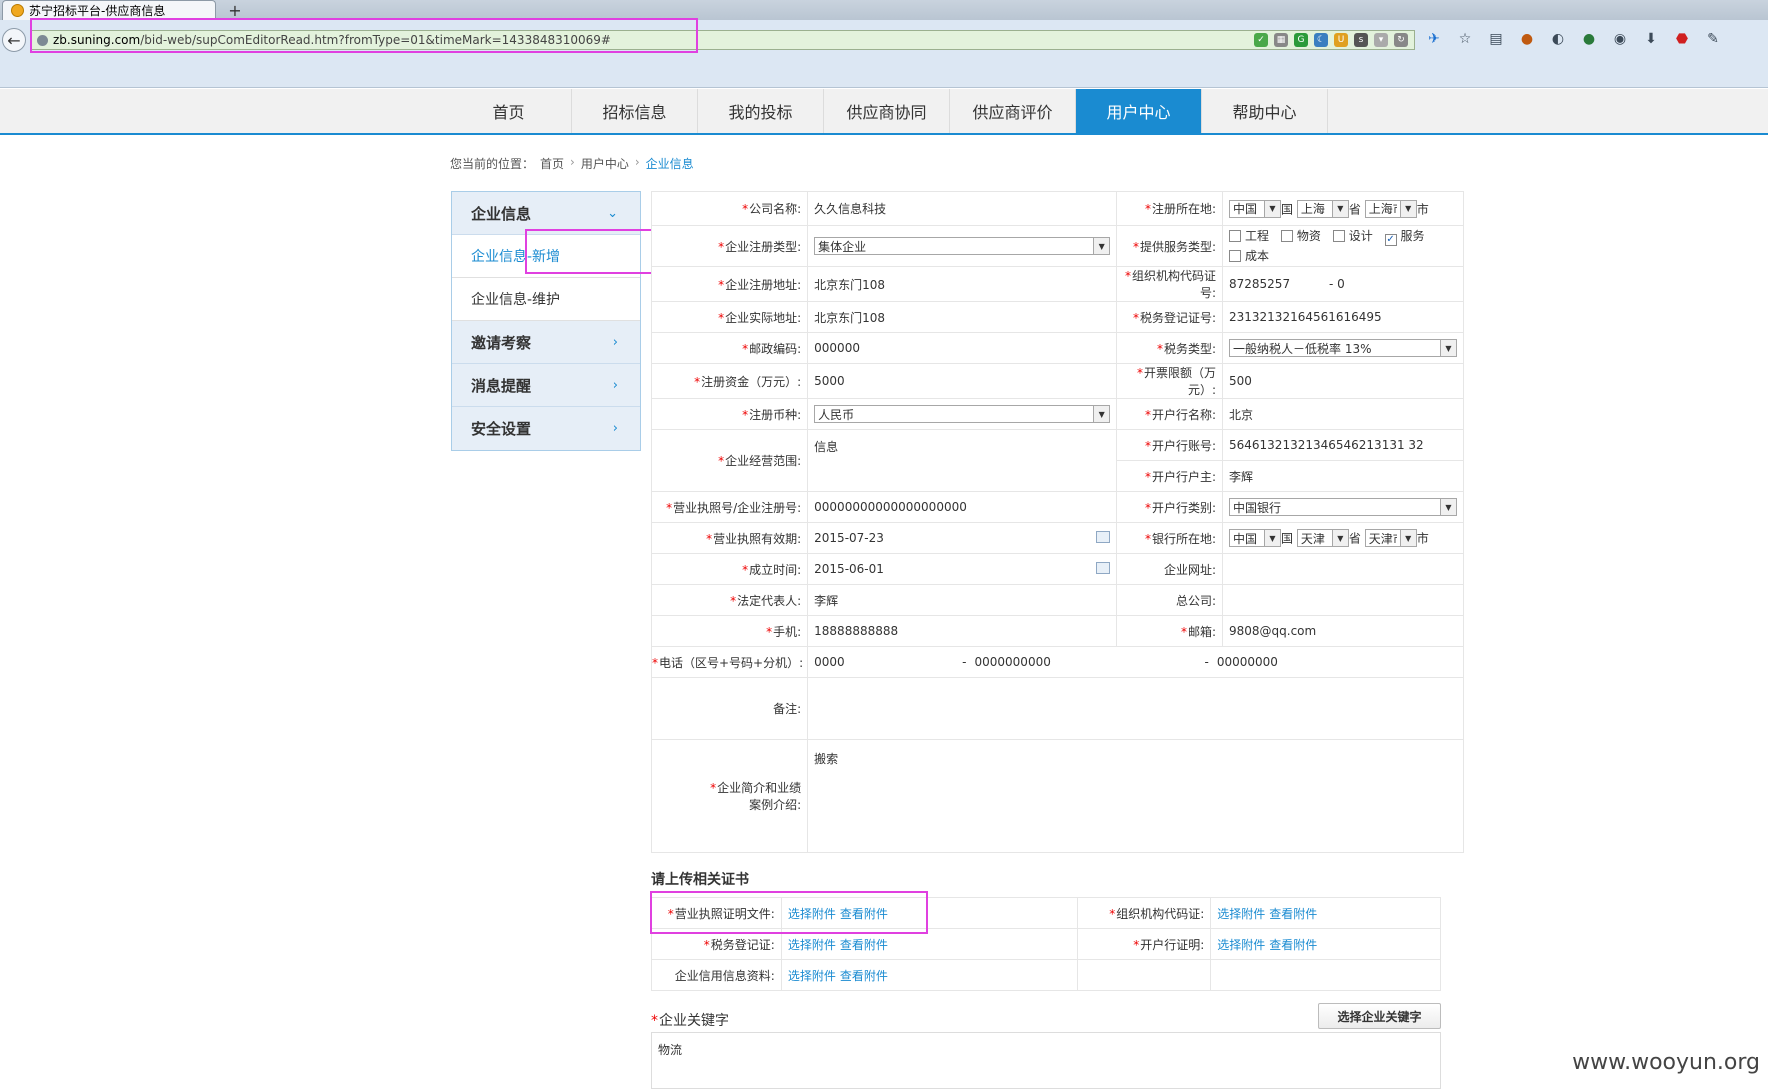  I want to click on nav-item-supplier-collab: 供应商协同, so click(887, 111).